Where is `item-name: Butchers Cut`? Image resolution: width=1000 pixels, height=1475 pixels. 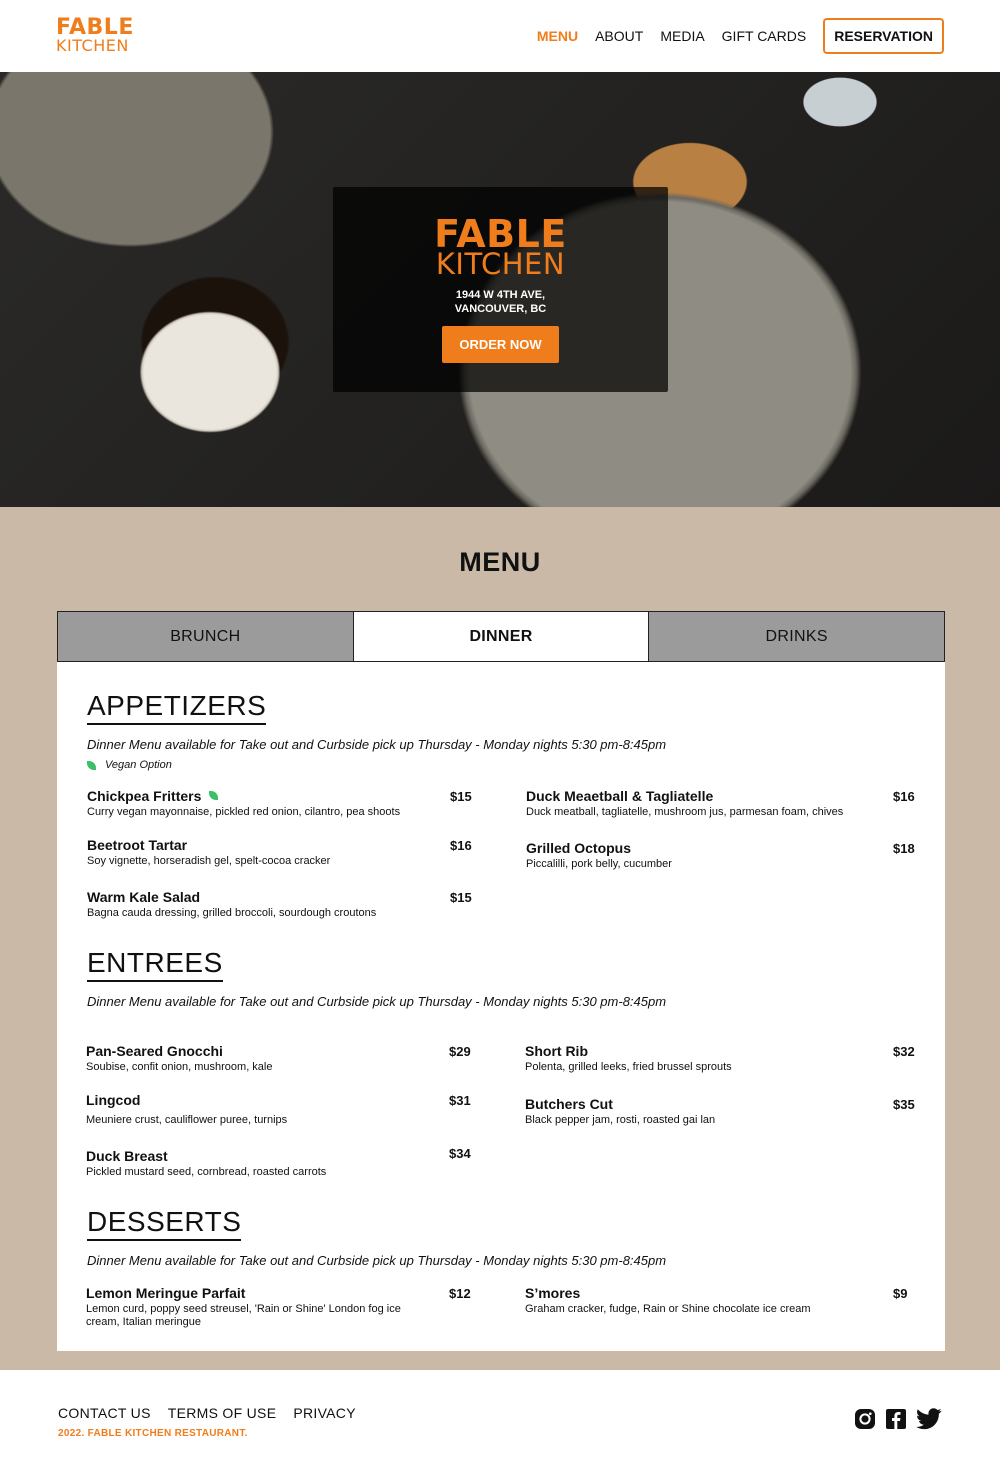
item-name: Butchers Cut is located at coordinates (569, 1104).